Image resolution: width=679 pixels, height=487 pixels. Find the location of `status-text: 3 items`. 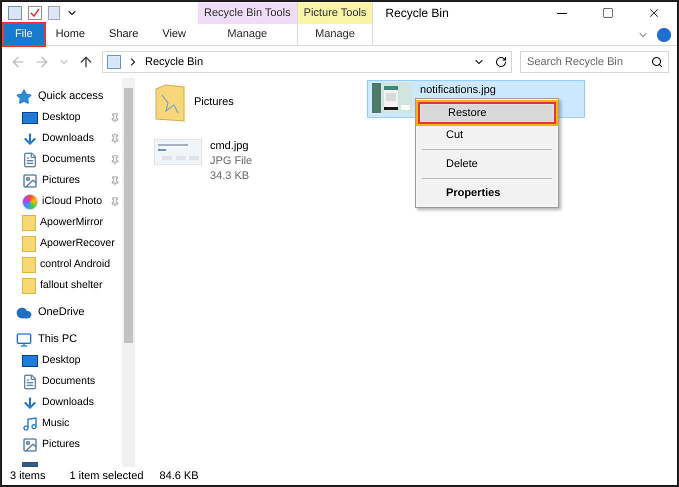

status-text: 3 items is located at coordinates (28, 476).